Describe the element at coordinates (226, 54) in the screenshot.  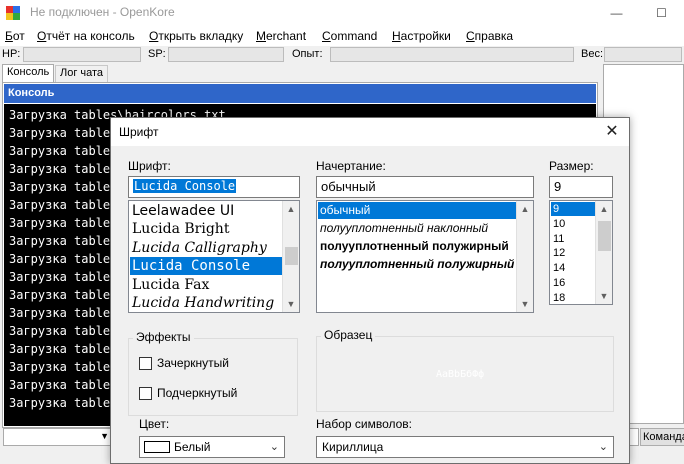
I see `sp-bar` at that location.